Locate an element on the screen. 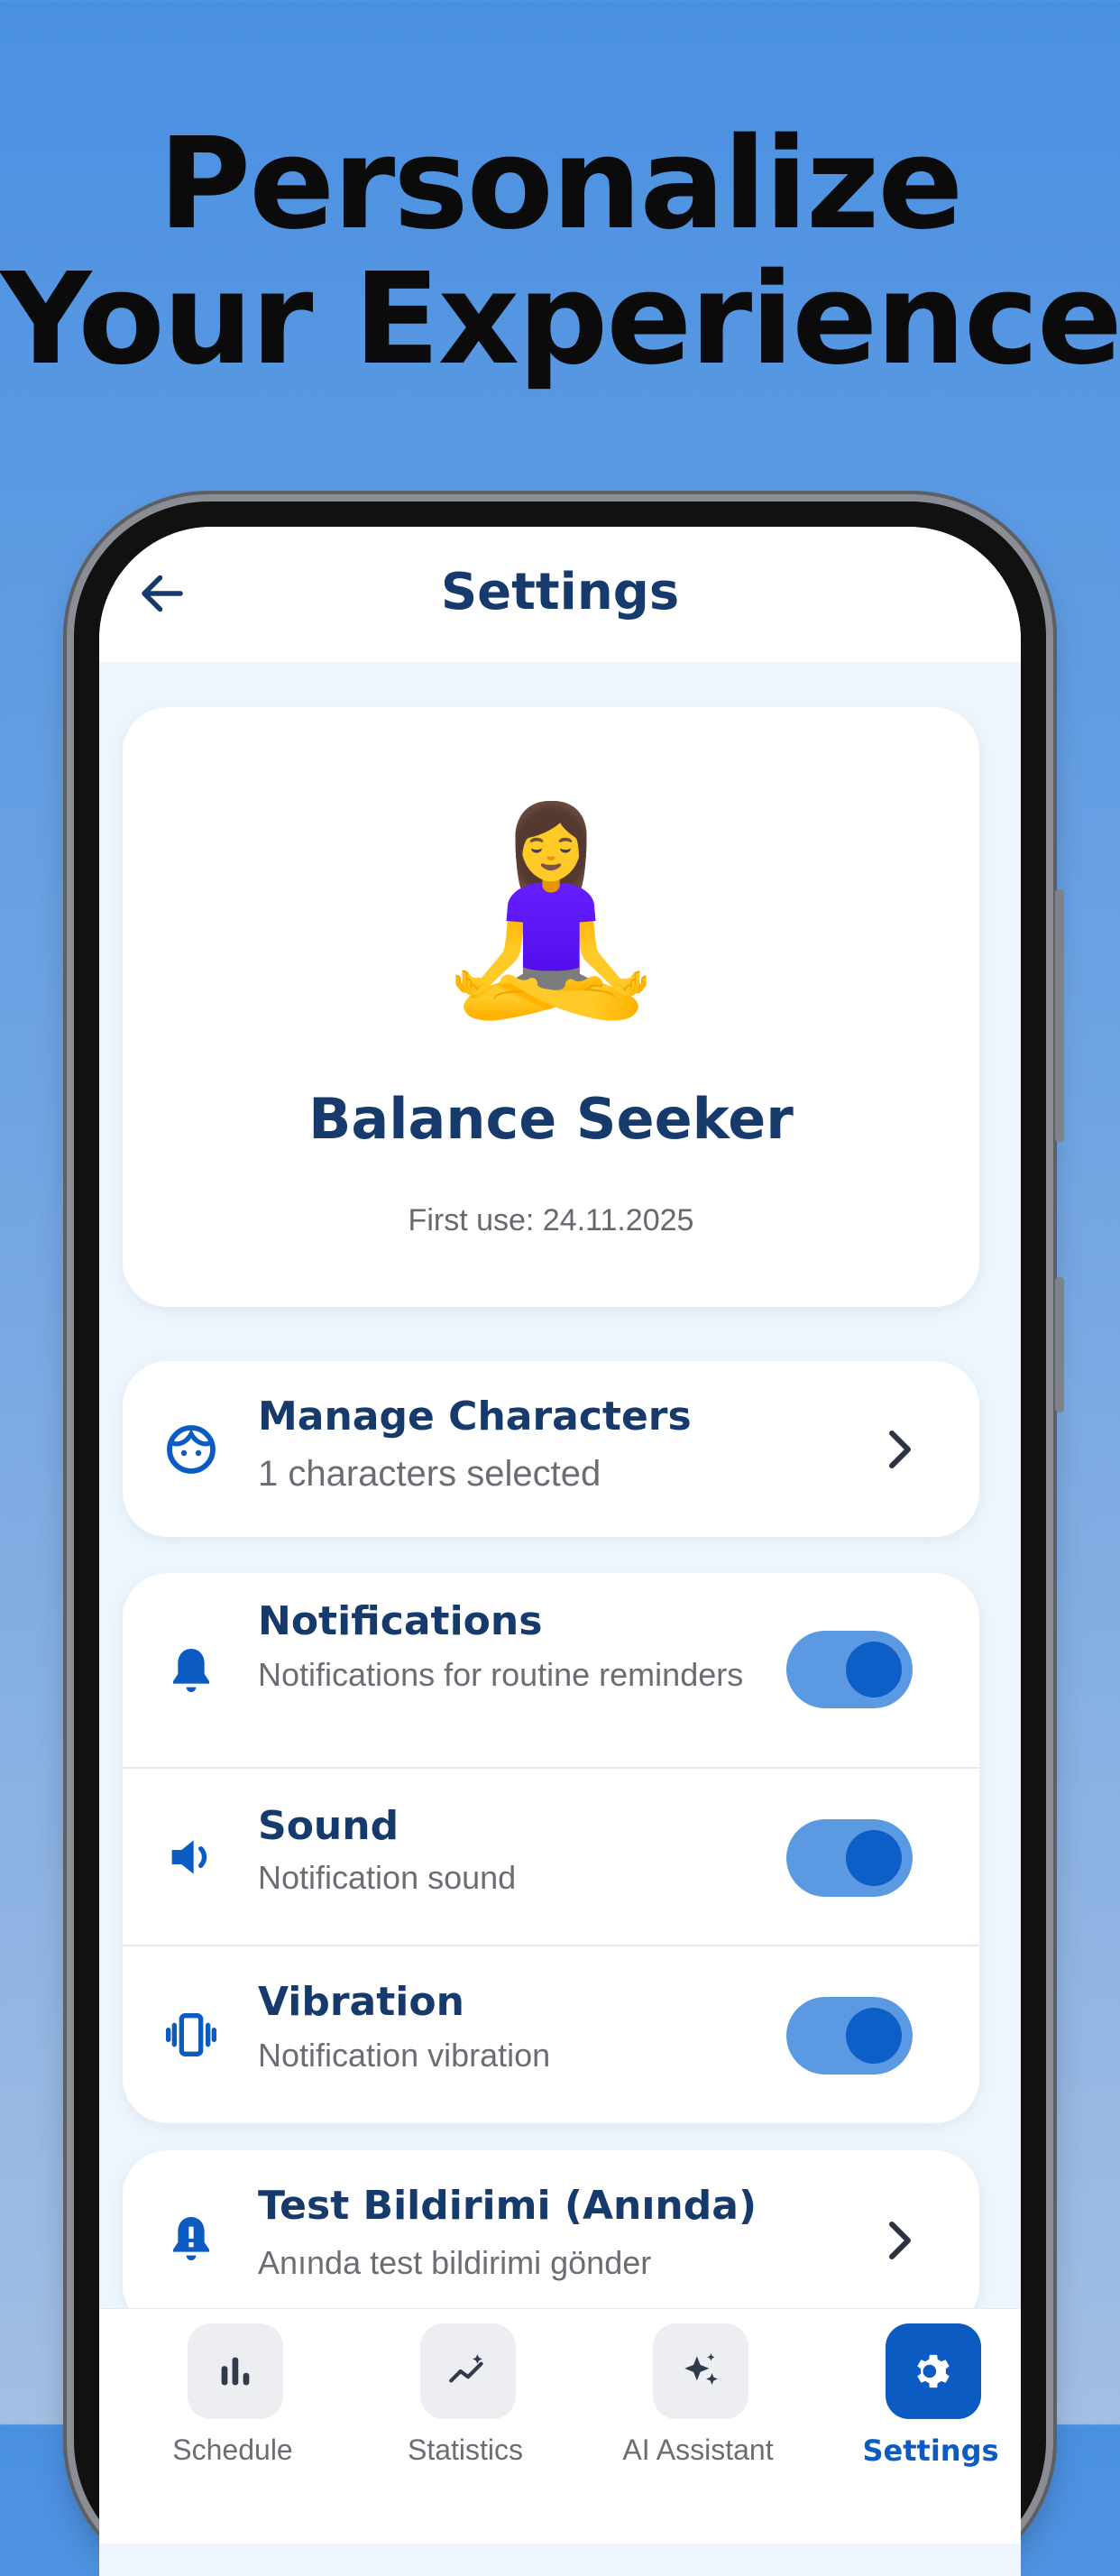 The width and height of the screenshot is (1120, 2576). manage-characters-row: Manage Characters 1 characters selected is located at coordinates (551, 1449).